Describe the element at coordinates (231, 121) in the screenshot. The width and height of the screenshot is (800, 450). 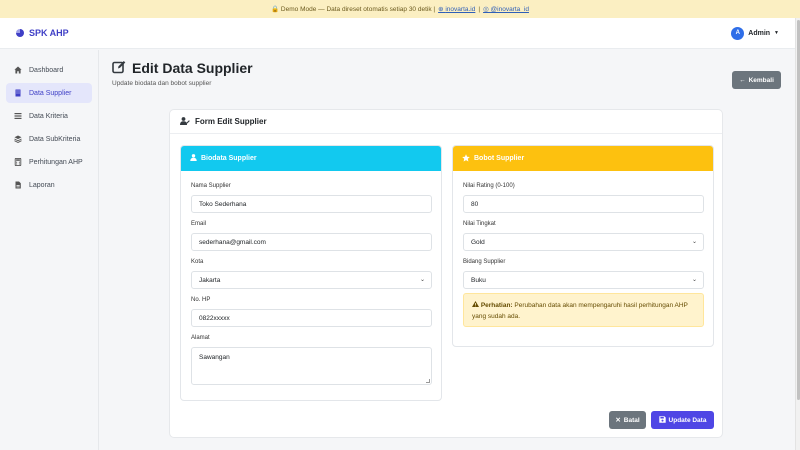
I see `form-title: Form Edit Supplier` at that location.